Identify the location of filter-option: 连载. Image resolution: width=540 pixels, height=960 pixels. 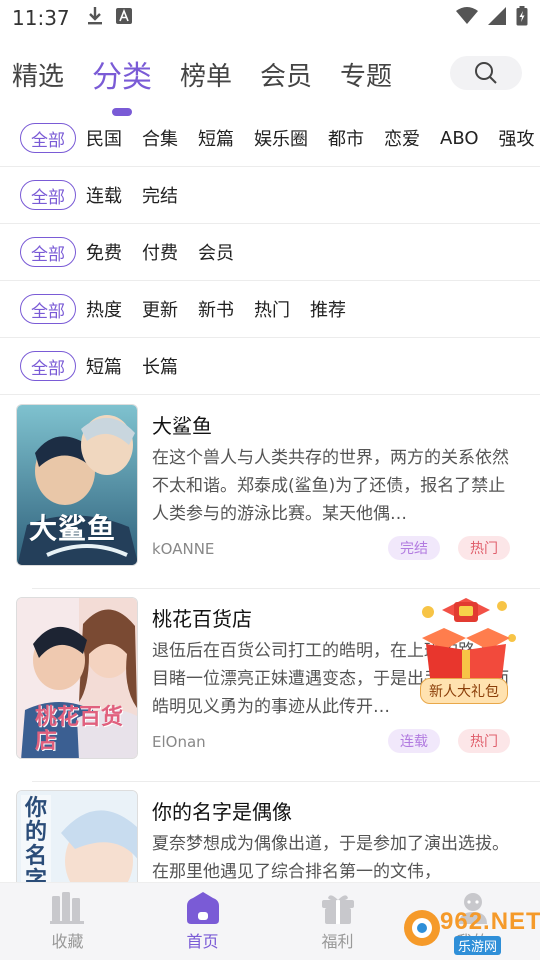
(104, 195).